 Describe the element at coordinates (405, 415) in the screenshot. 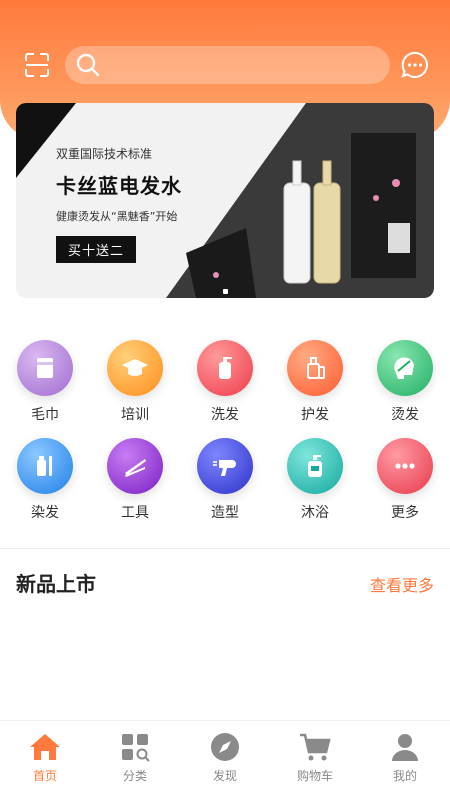

I see `category-label: 烫发` at that location.